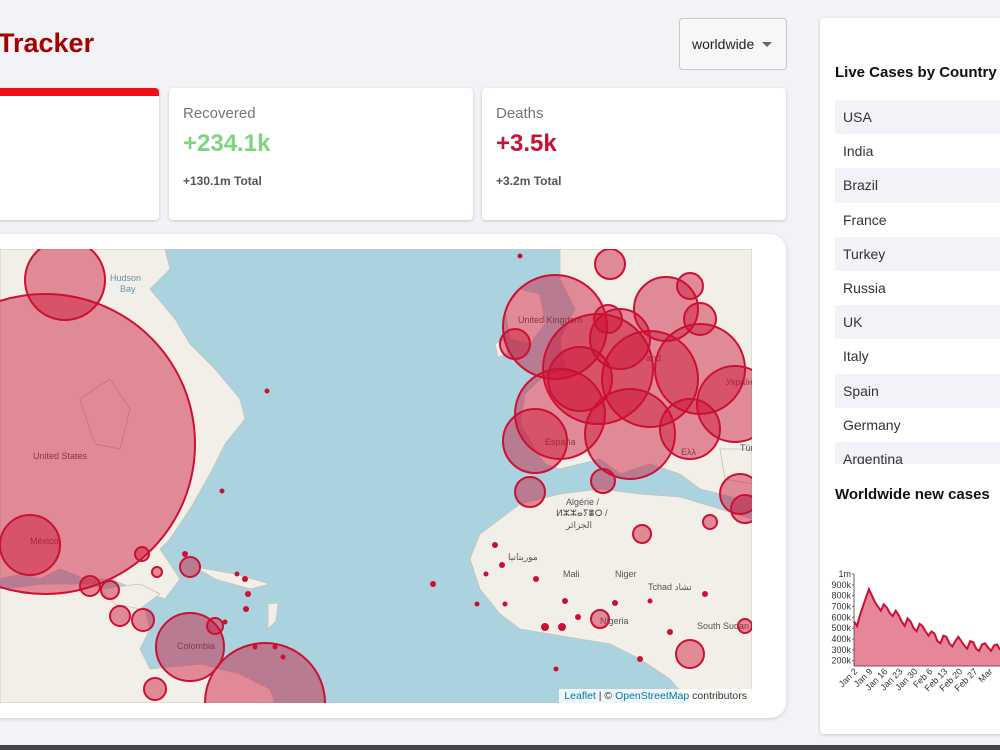  What do you see at coordinates (917, 452) in the screenshot?
I see `country-row: Argentina` at bounding box center [917, 452].